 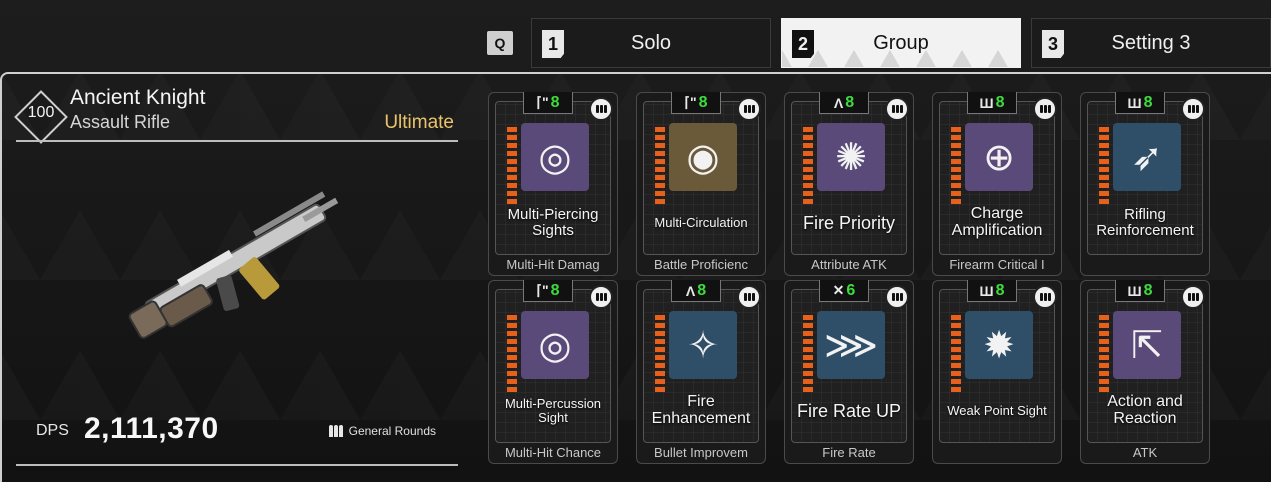 What do you see at coordinates (849, 264) in the screenshot?
I see `module-category: Attribute ATK` at bounding box center [849, 264].